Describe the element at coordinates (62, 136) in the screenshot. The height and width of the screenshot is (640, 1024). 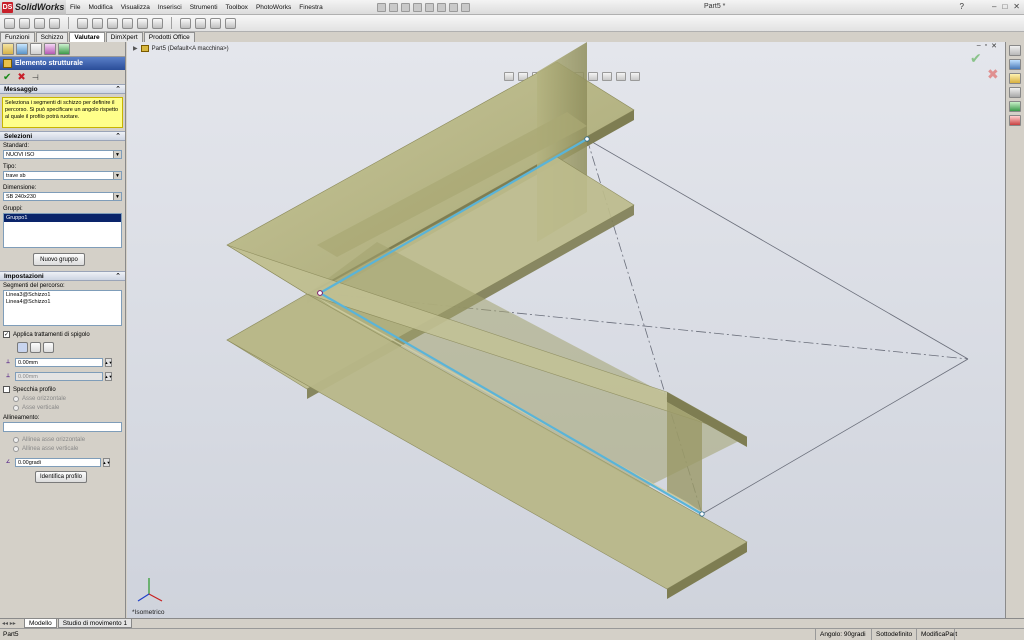
I see `selections-group-header: Selezioni ⌃` at that location.